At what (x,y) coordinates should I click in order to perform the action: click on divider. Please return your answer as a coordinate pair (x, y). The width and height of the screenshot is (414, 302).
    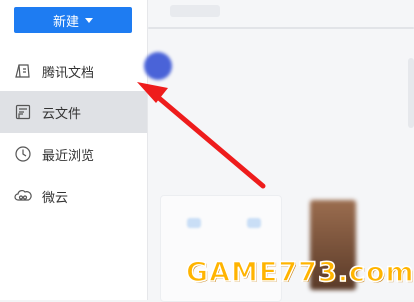
    Looking at the image, I should click on (281, 28).